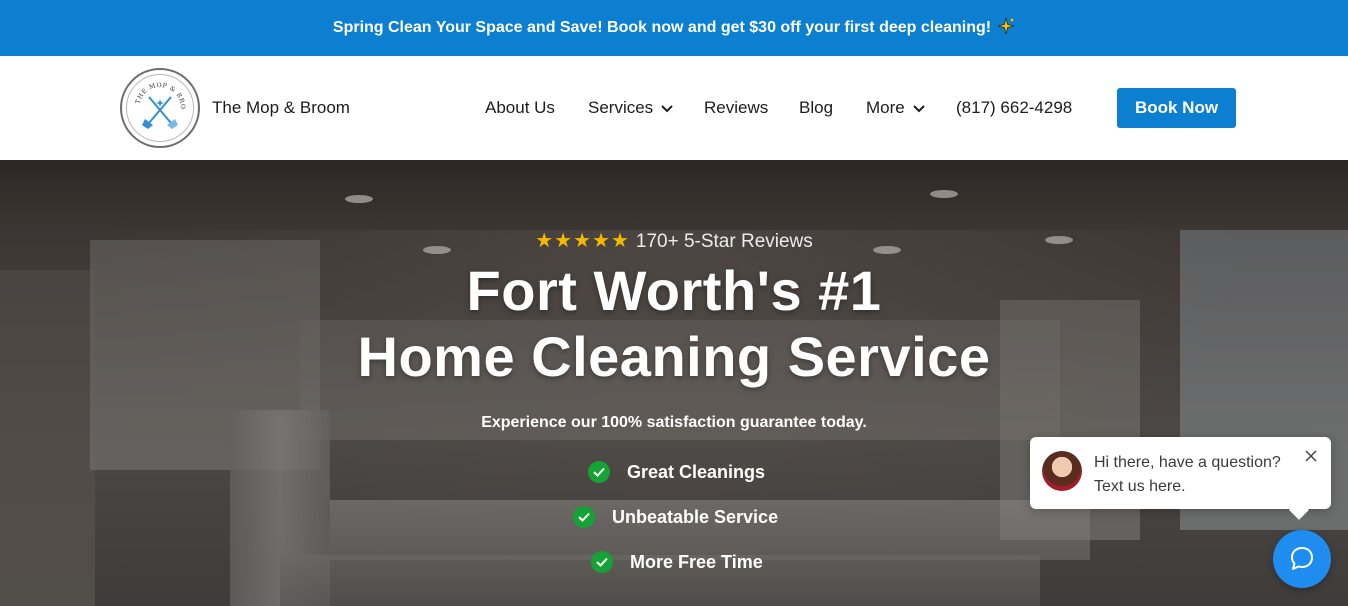  I want to click on logo: THE MOP & BROOM, so click(160, 108).